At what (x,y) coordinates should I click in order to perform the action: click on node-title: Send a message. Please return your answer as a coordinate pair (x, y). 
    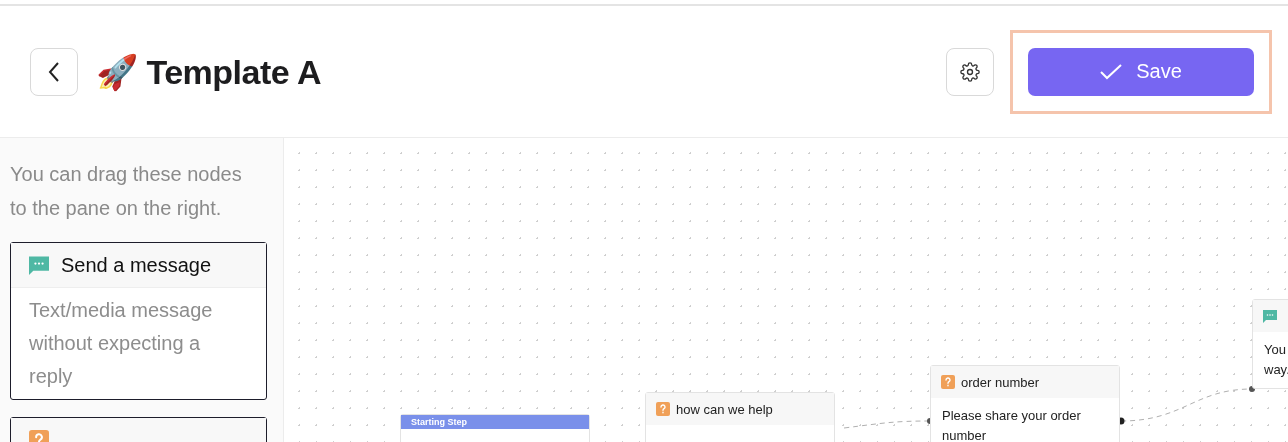
    Looking at the image, I should click on (136, 265).